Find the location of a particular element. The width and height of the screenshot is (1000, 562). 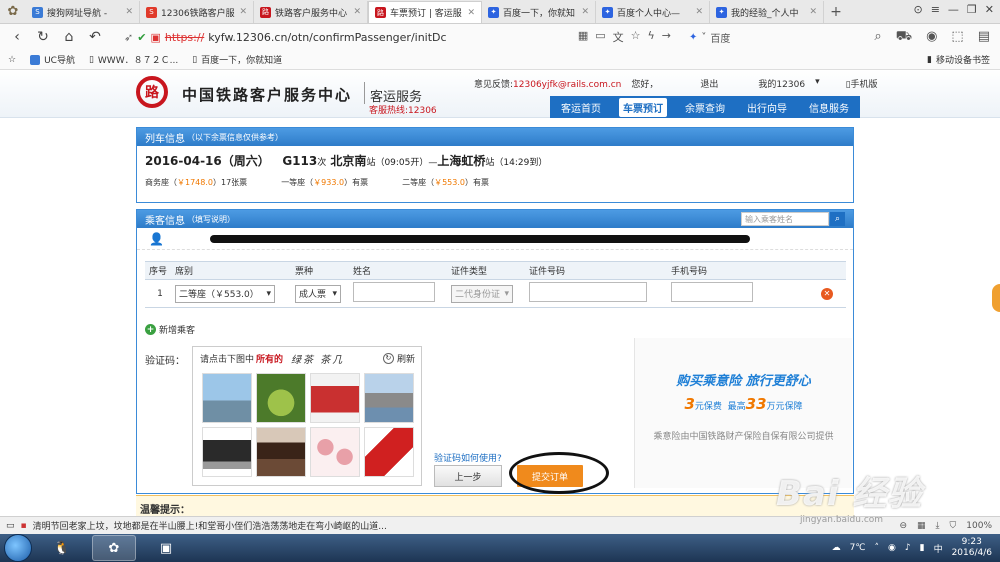

translate-icon: 文 is located at coordinates (618, 37).